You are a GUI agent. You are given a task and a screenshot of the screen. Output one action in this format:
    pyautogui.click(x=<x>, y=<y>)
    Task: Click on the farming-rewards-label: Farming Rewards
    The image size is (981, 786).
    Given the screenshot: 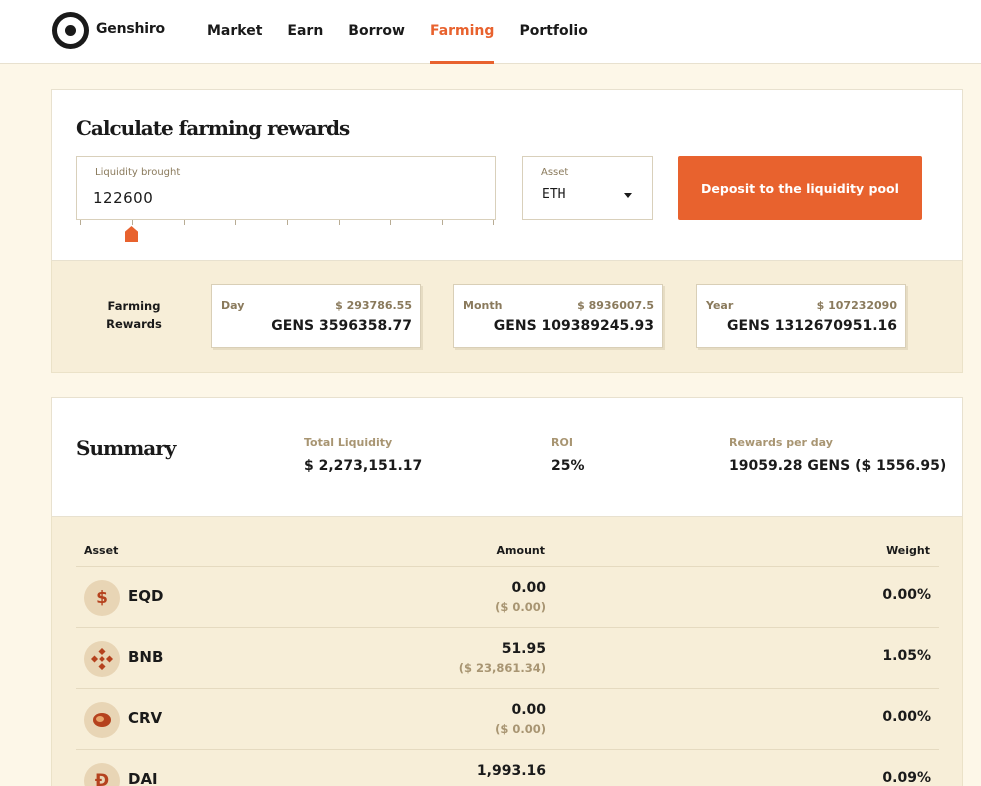 What is the action you would take?
    pyautogui.click(x=134, y=315)
    